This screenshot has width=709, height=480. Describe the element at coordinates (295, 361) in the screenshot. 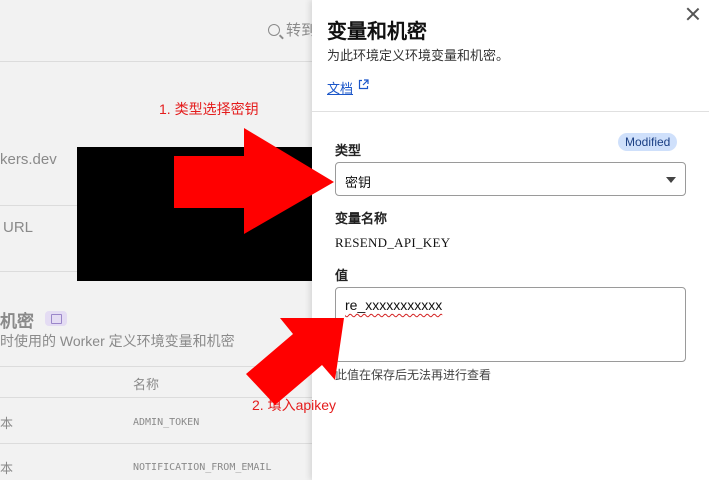

I see `arrow-up-right-icon` at that location.